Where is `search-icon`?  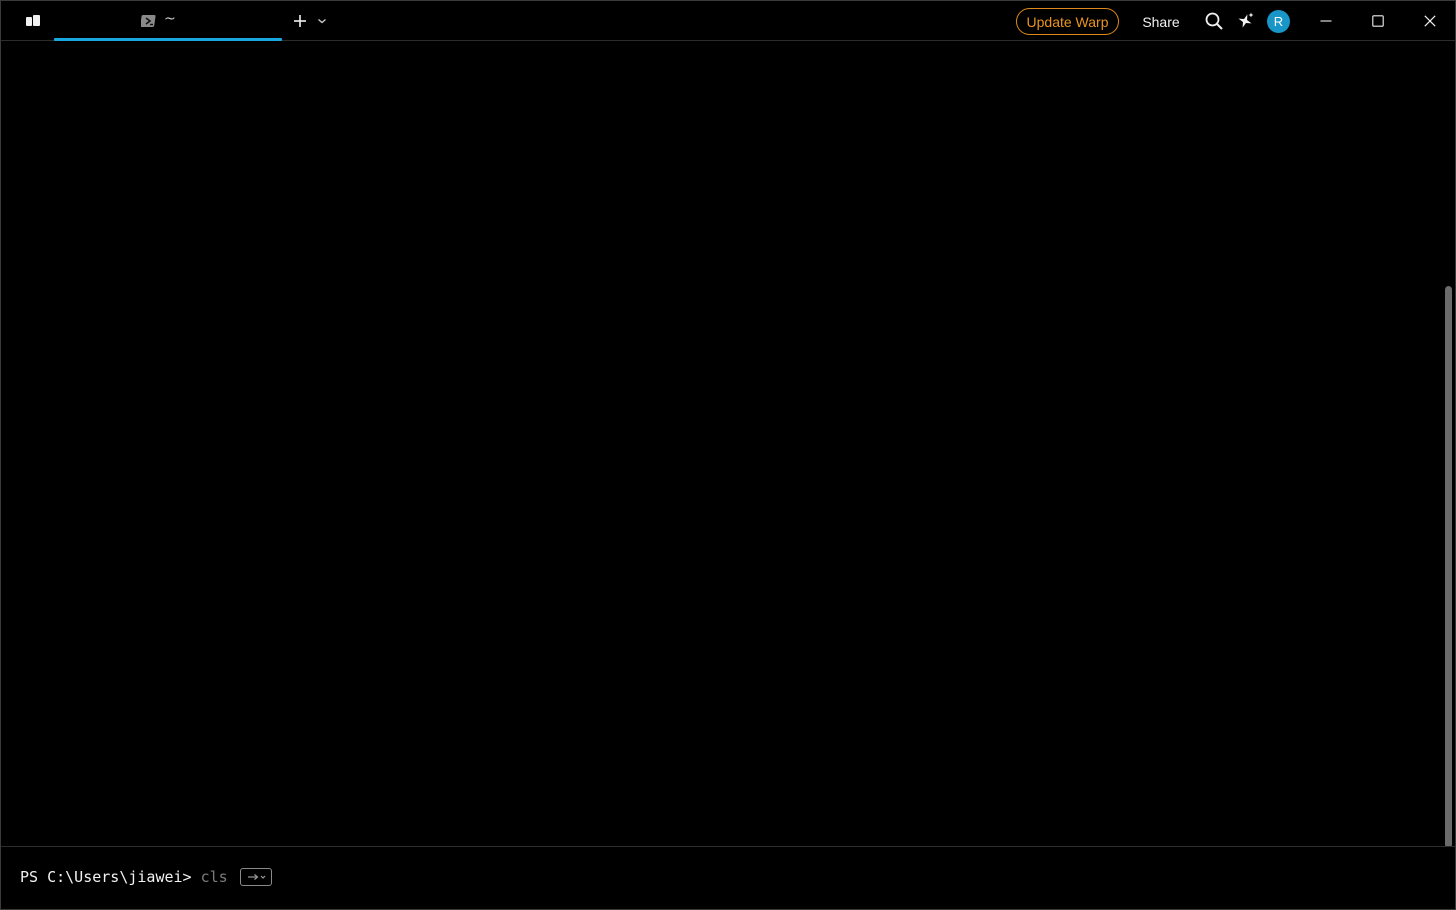 search-icon is located at coordinates (1214, 21).